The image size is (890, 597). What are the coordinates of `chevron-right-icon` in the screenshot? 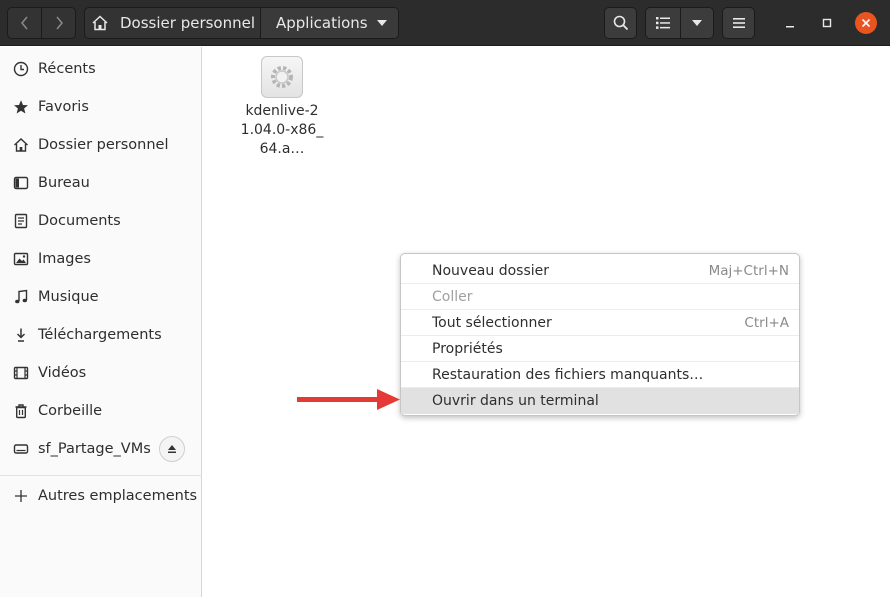 It's located at (59, 23).